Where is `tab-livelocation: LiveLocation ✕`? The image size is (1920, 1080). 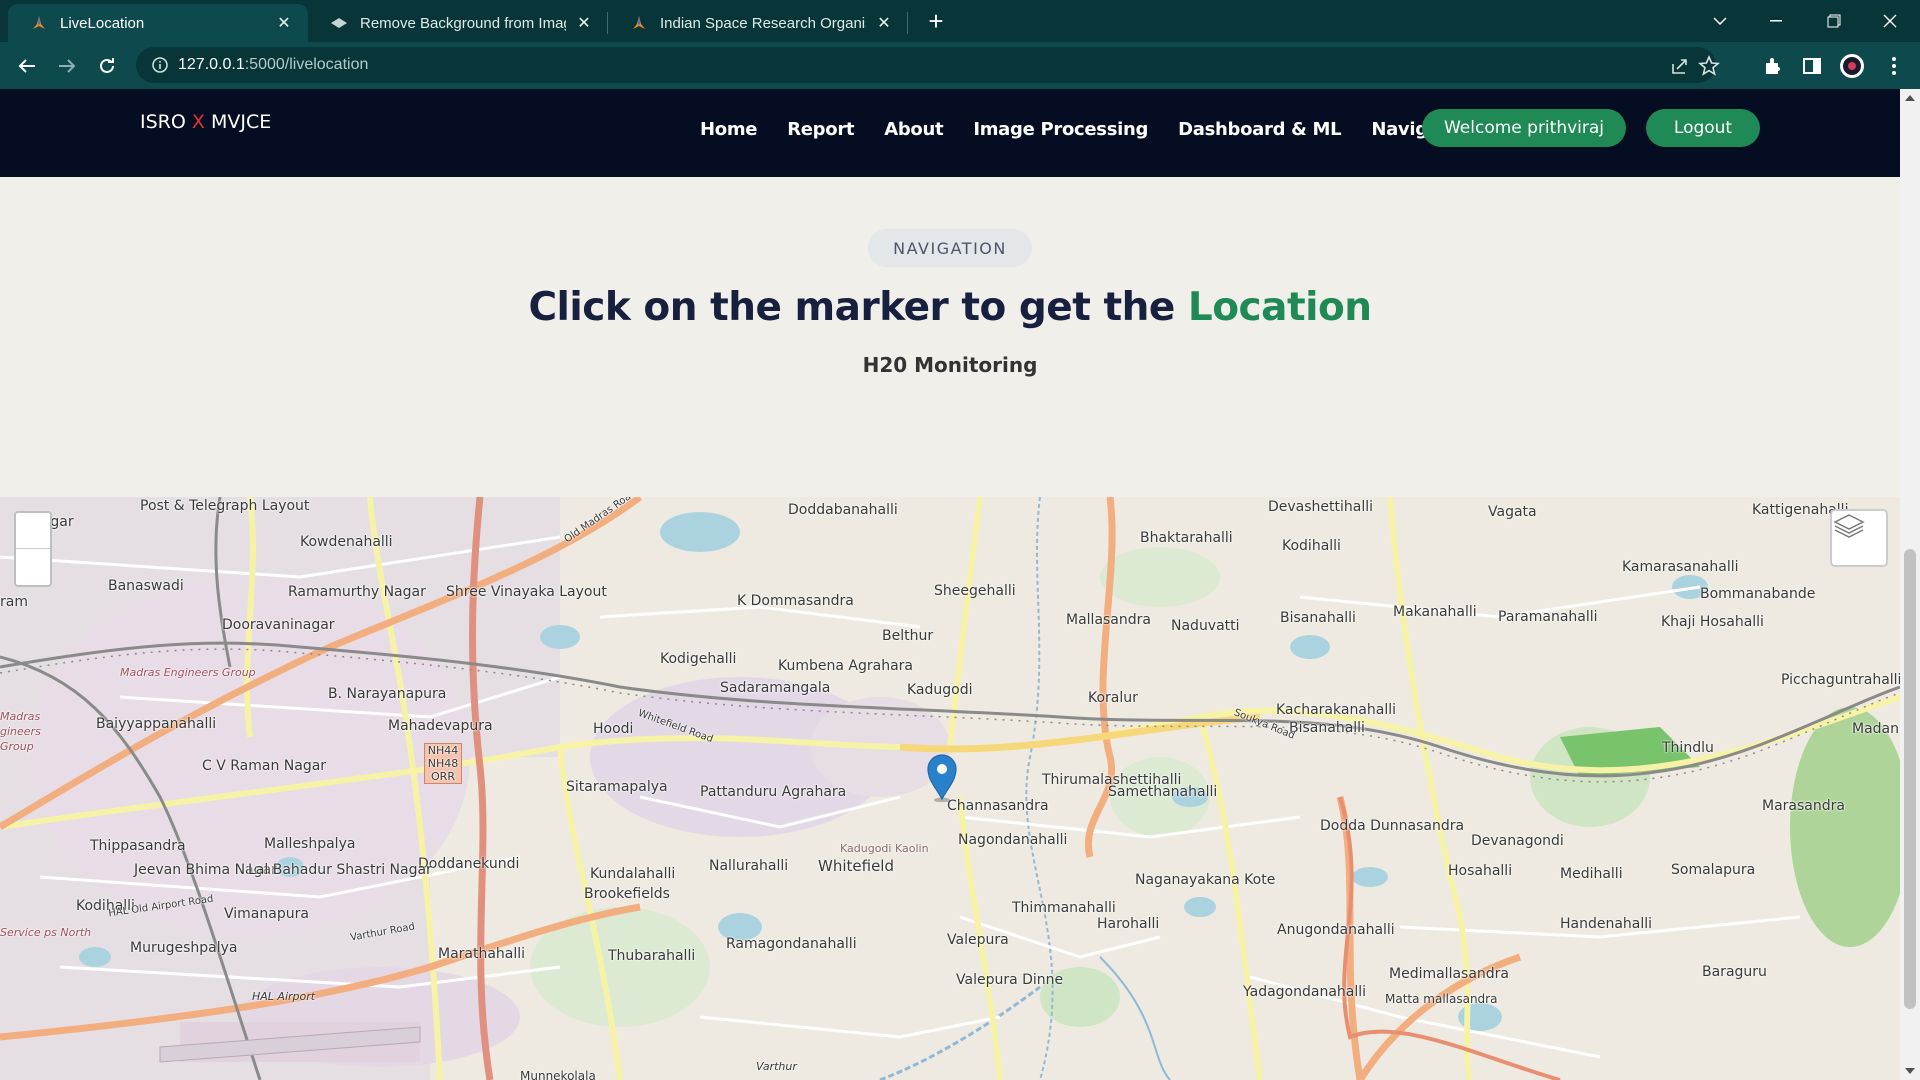 tab-livelocation: LiveLocation ✕ is located at coordinates (158, 23).